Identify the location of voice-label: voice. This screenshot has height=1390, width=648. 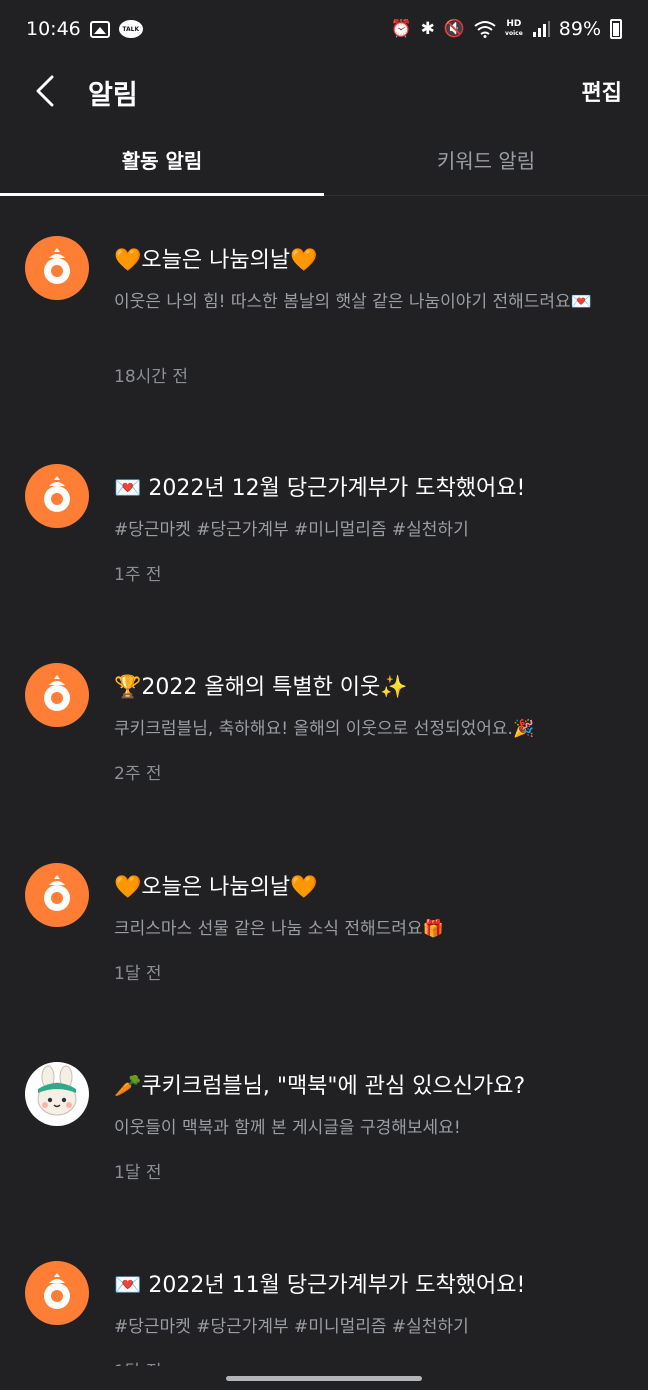
(514, 33).